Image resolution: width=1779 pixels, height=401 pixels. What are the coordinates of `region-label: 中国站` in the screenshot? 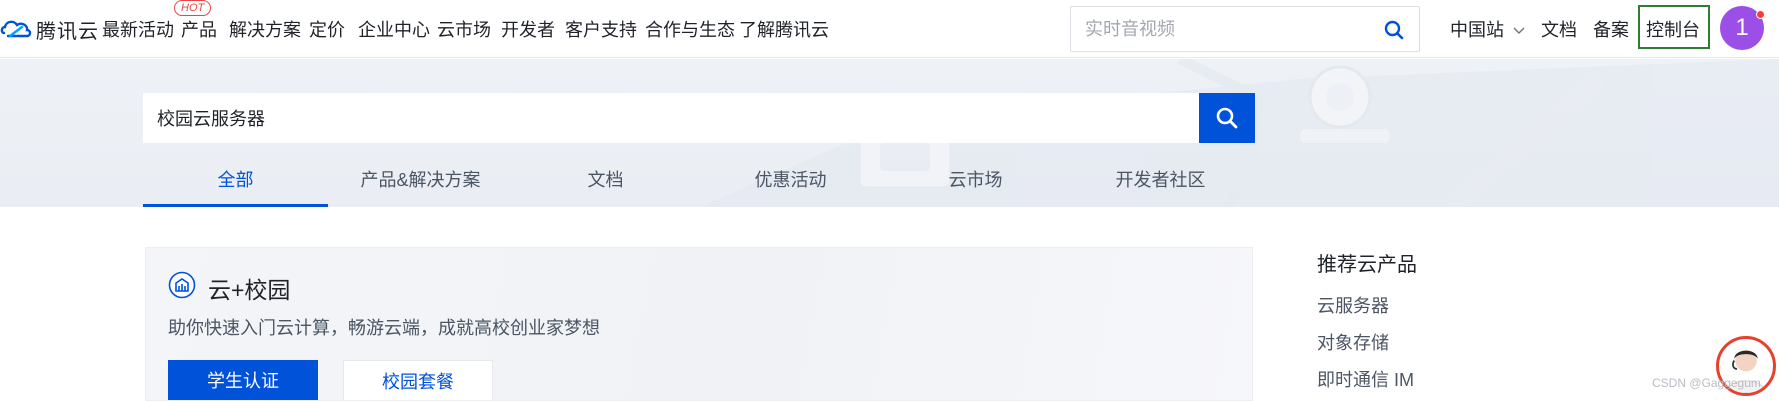 It's located at (1477, 30).